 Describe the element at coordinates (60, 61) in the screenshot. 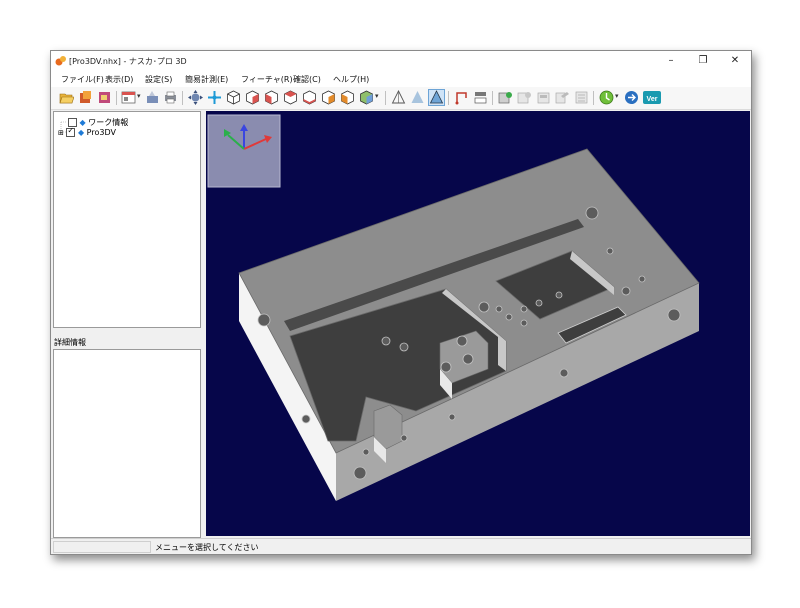

I see `app-icon` at that location.